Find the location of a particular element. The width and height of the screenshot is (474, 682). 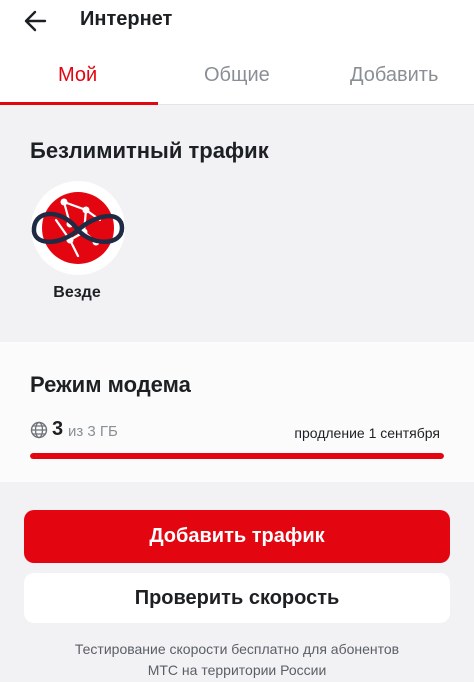

unlimited-traffic-title: Безлимитный трафик is located at coordinates (149, 150).